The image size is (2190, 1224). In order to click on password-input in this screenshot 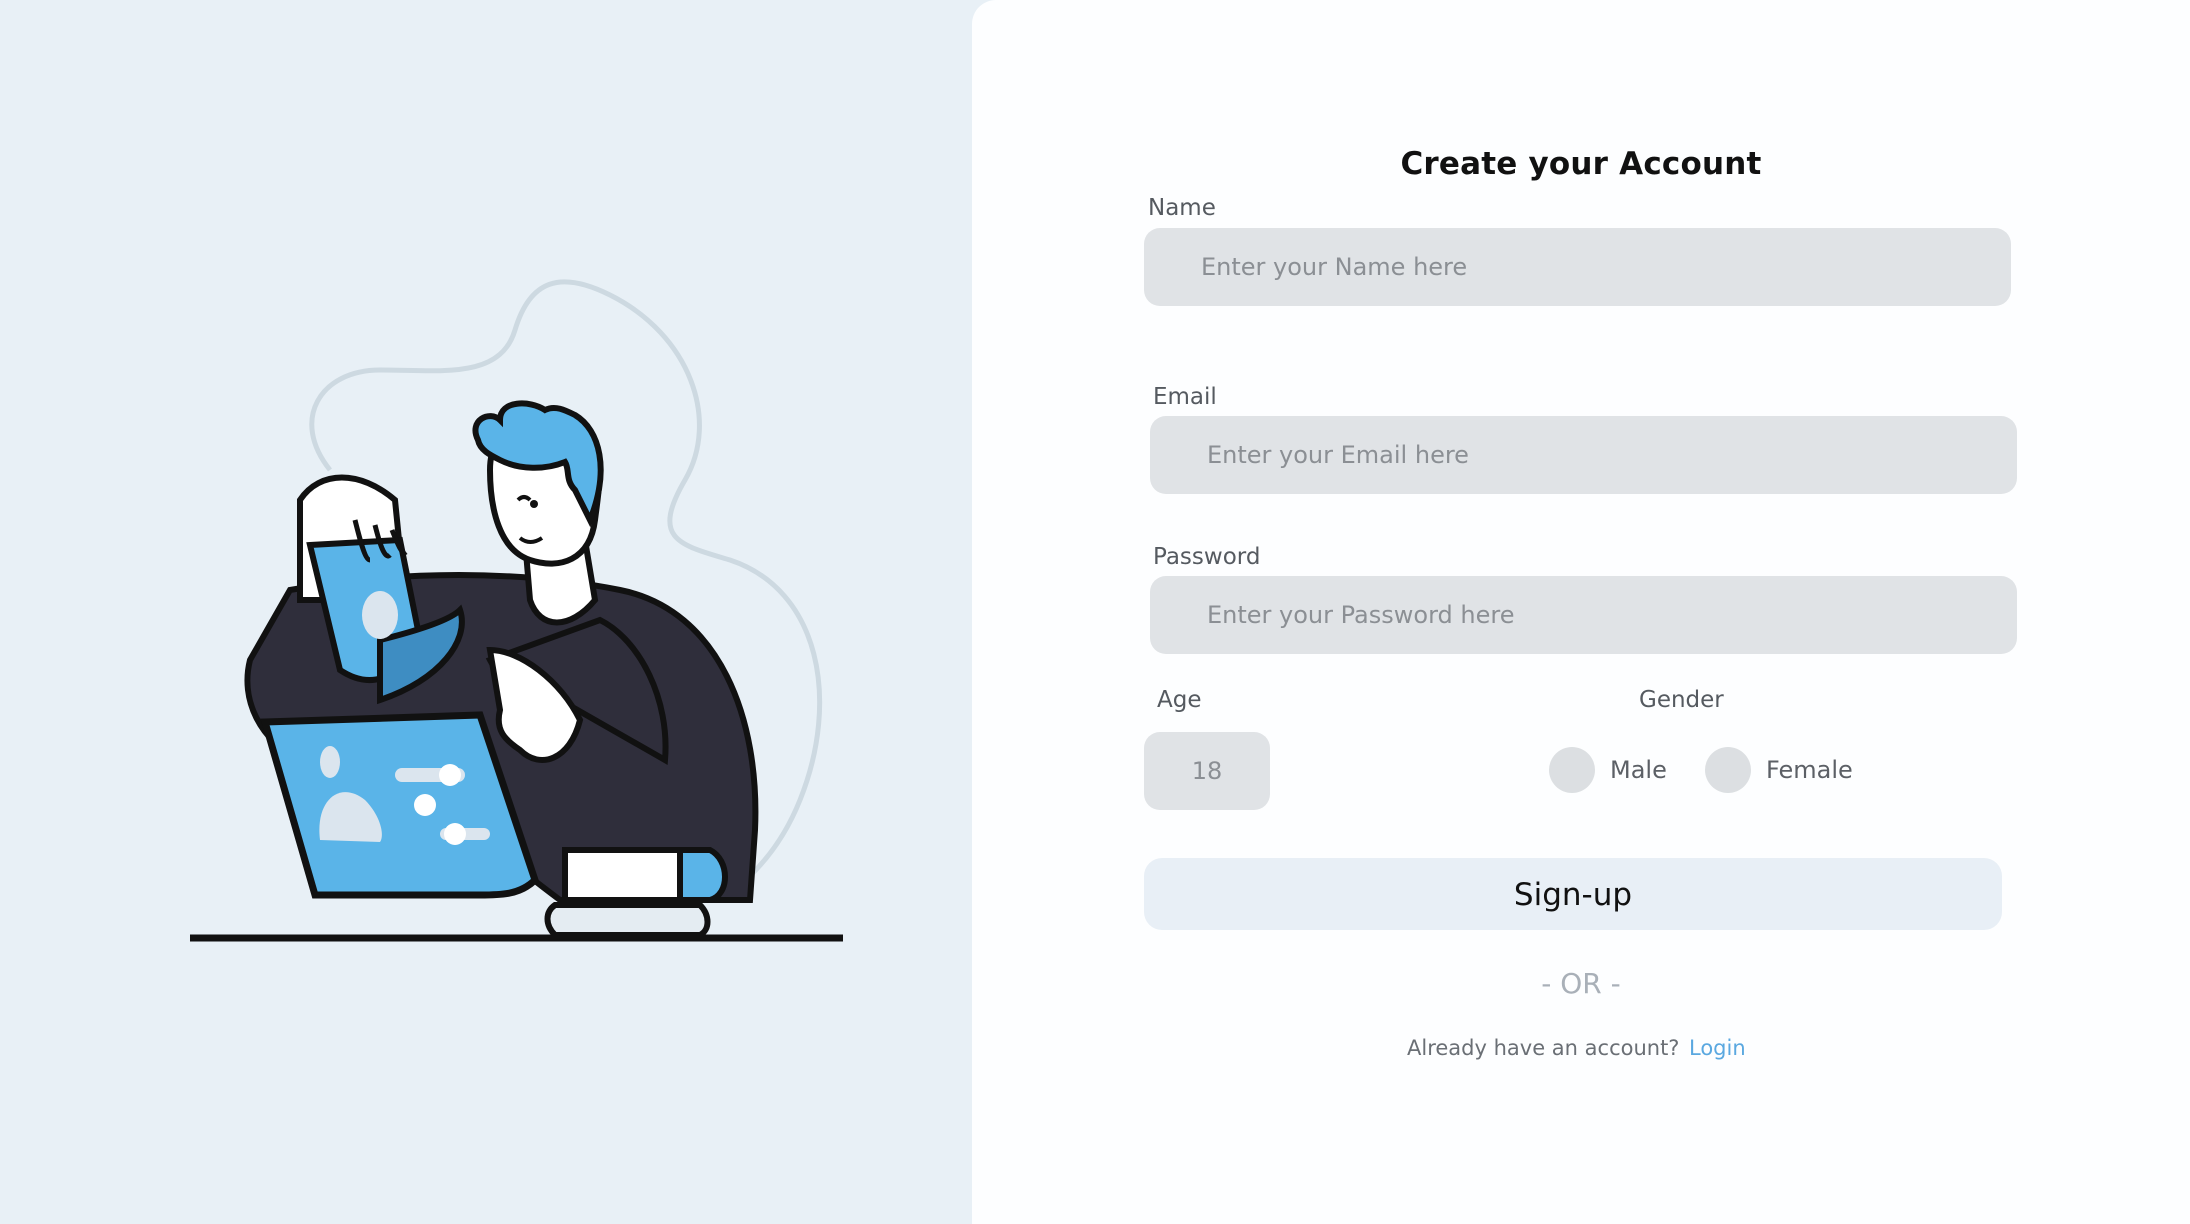, I will do `click(1583, 615)`.